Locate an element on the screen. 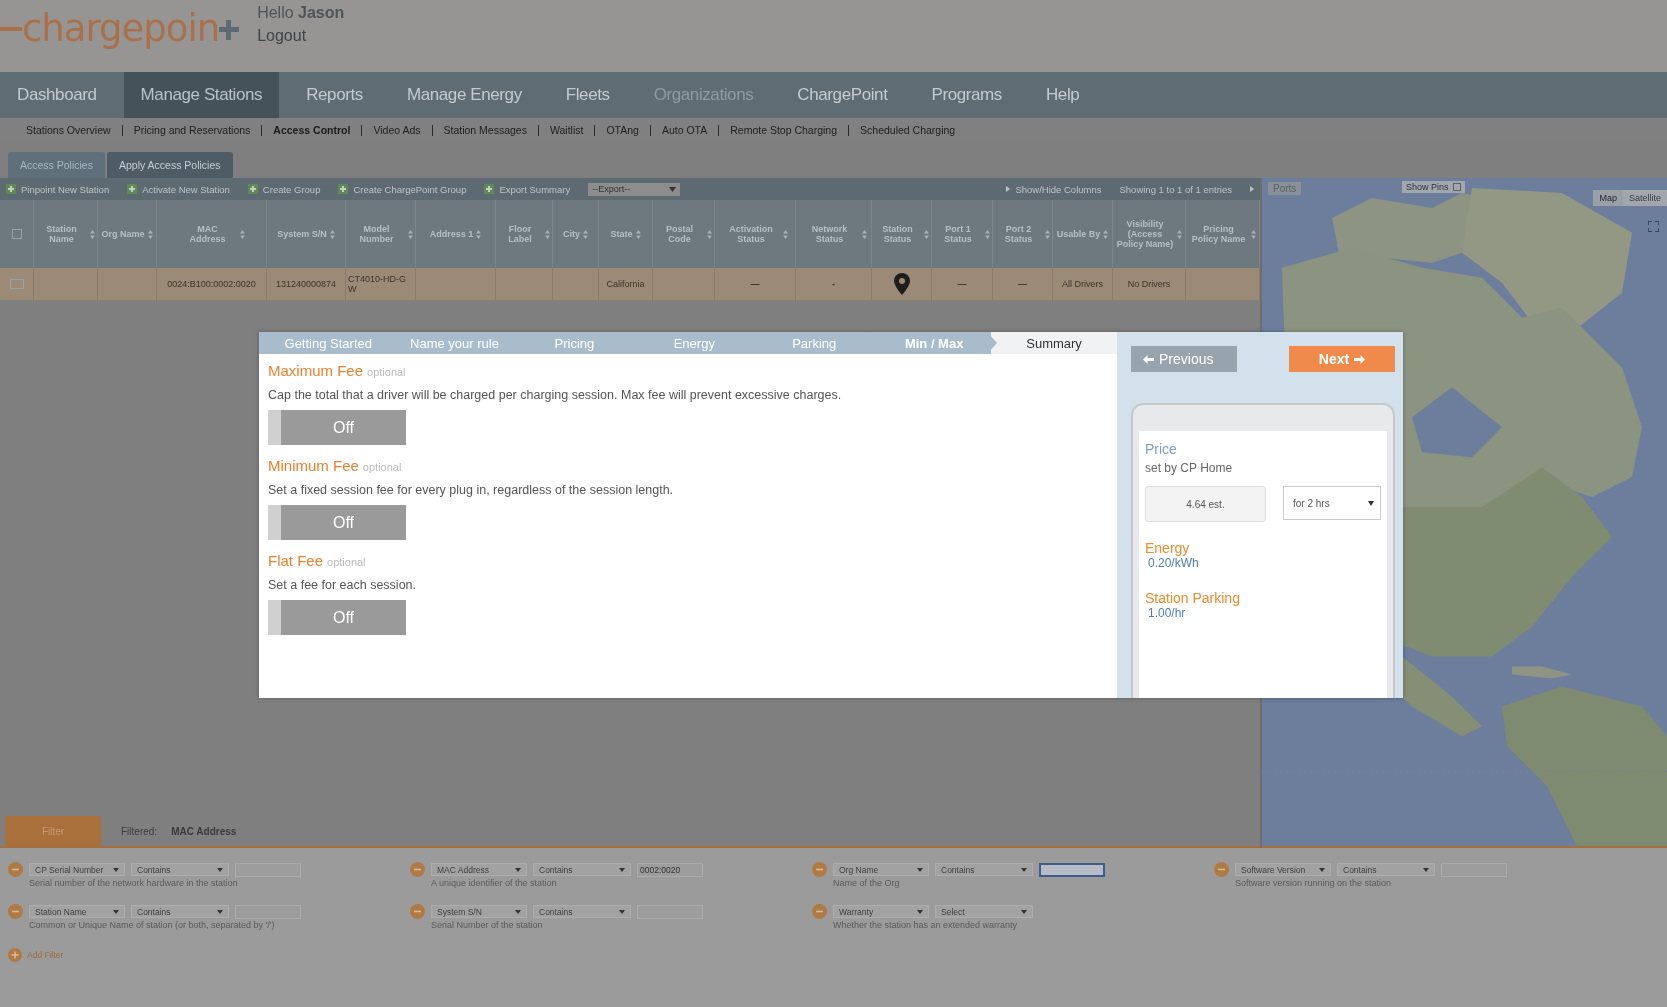  field-select: Warranty is located at coordinates (881, 911).